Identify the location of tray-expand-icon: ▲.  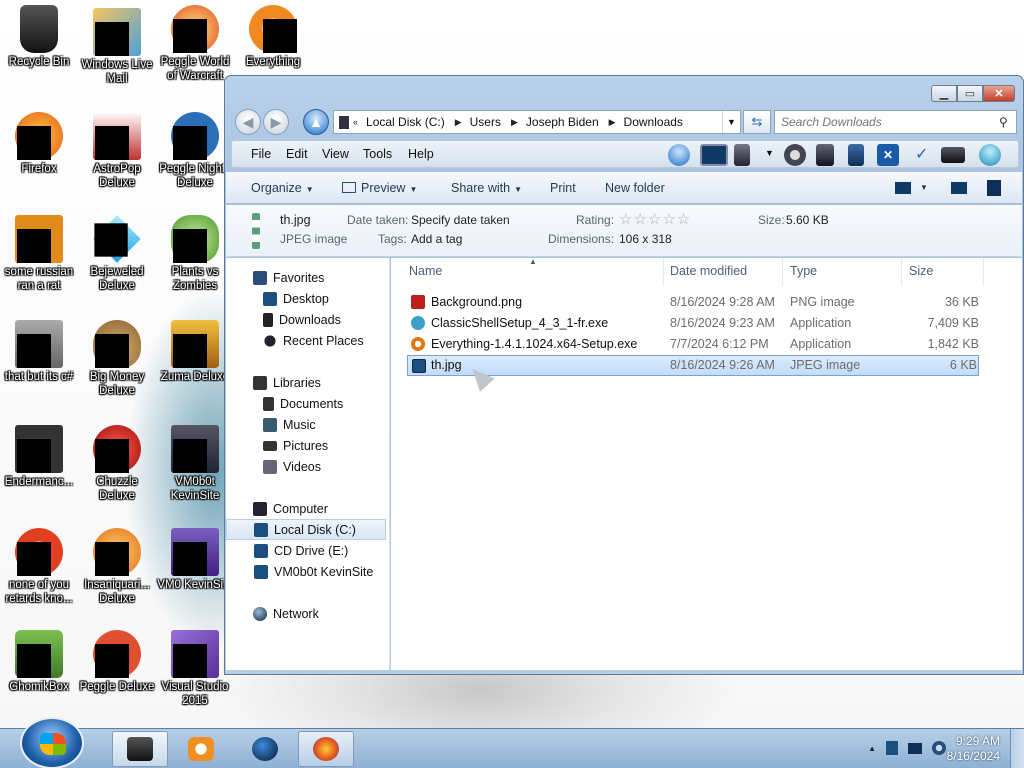
(872, 748).